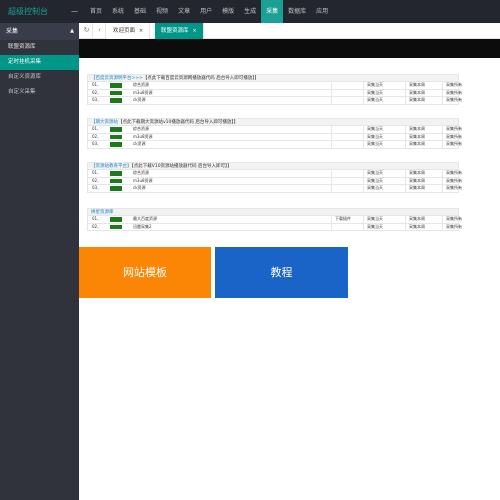  Describe the element at coordinates (206, 11) in the screenshot. I see `nav-item-user: 用户` at that location.